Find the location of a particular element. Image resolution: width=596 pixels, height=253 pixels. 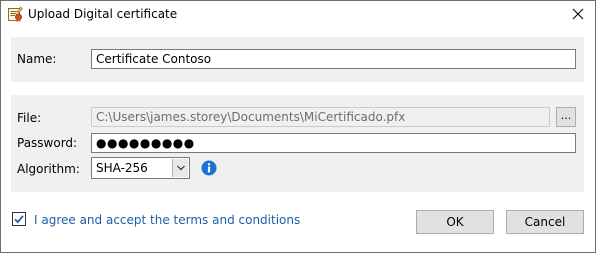

cancel-button: Cancel is located at coordinates (545, 222).